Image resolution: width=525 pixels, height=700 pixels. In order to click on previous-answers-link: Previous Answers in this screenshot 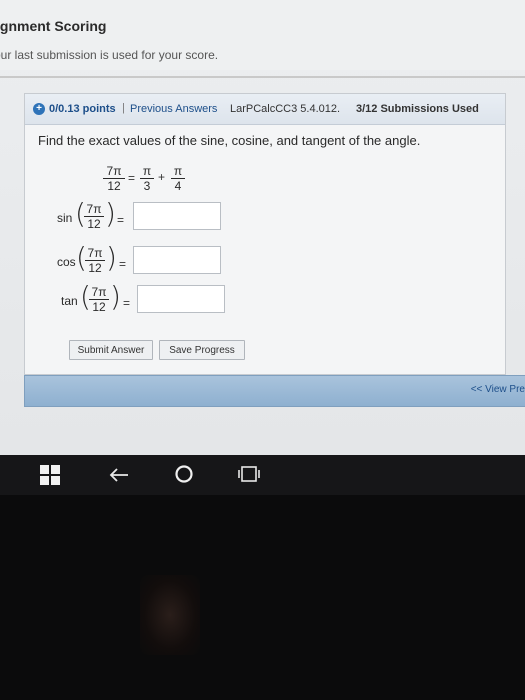, I will do `click(173, 109)`.